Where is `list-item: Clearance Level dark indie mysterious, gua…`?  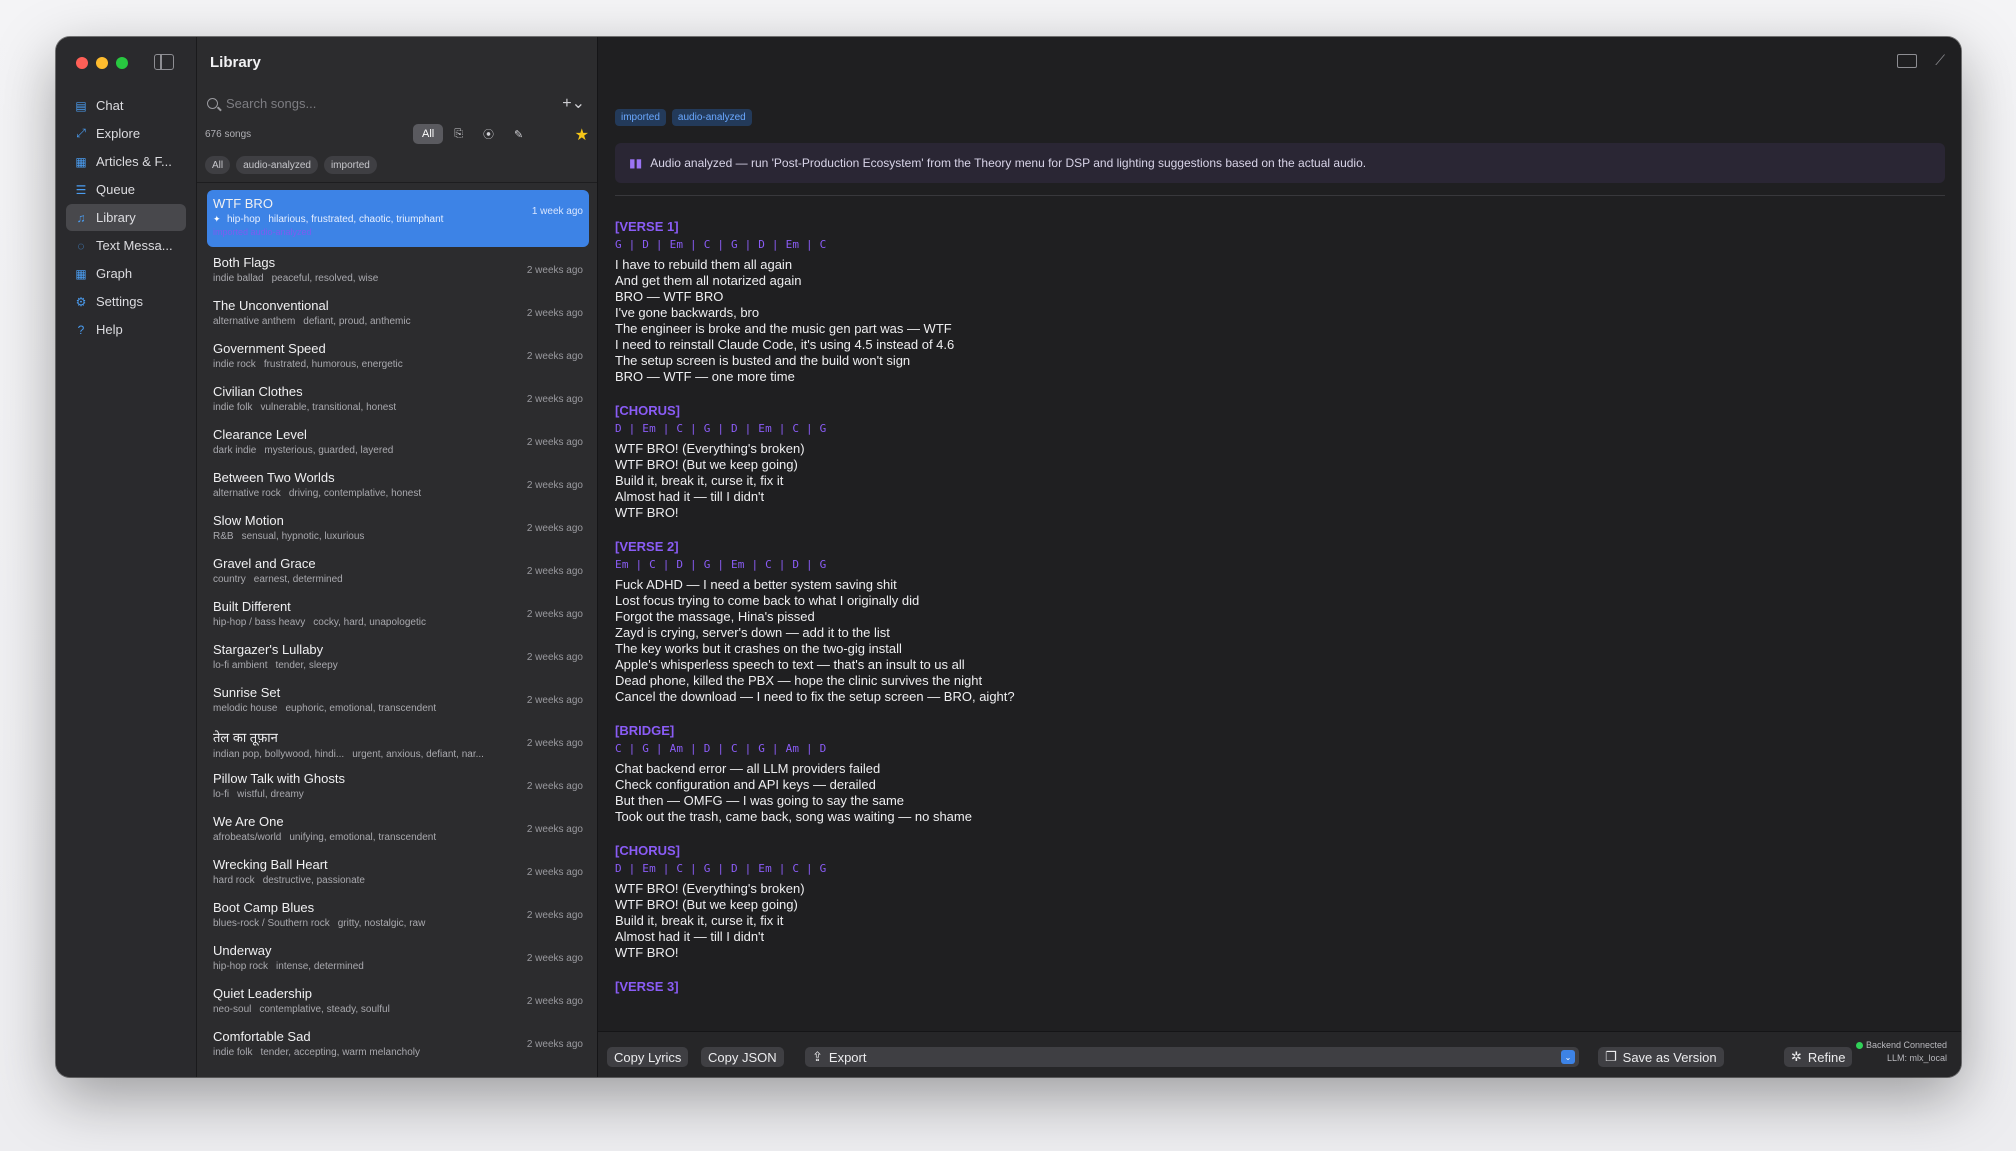 list-item: Clearance Level dark indie mysterious, gua… is located at coordinates (398, 442).